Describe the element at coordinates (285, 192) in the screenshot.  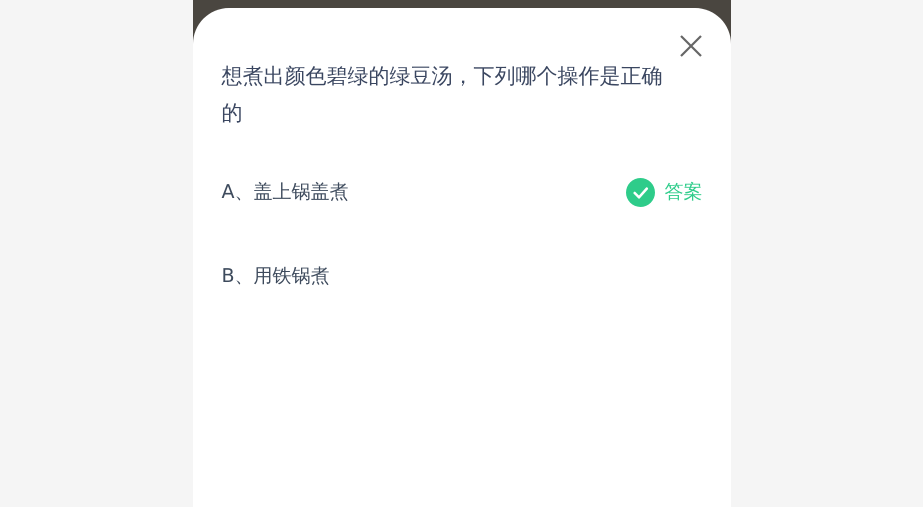
I see `answer-option: A、盖上锅盖煮` at that location.